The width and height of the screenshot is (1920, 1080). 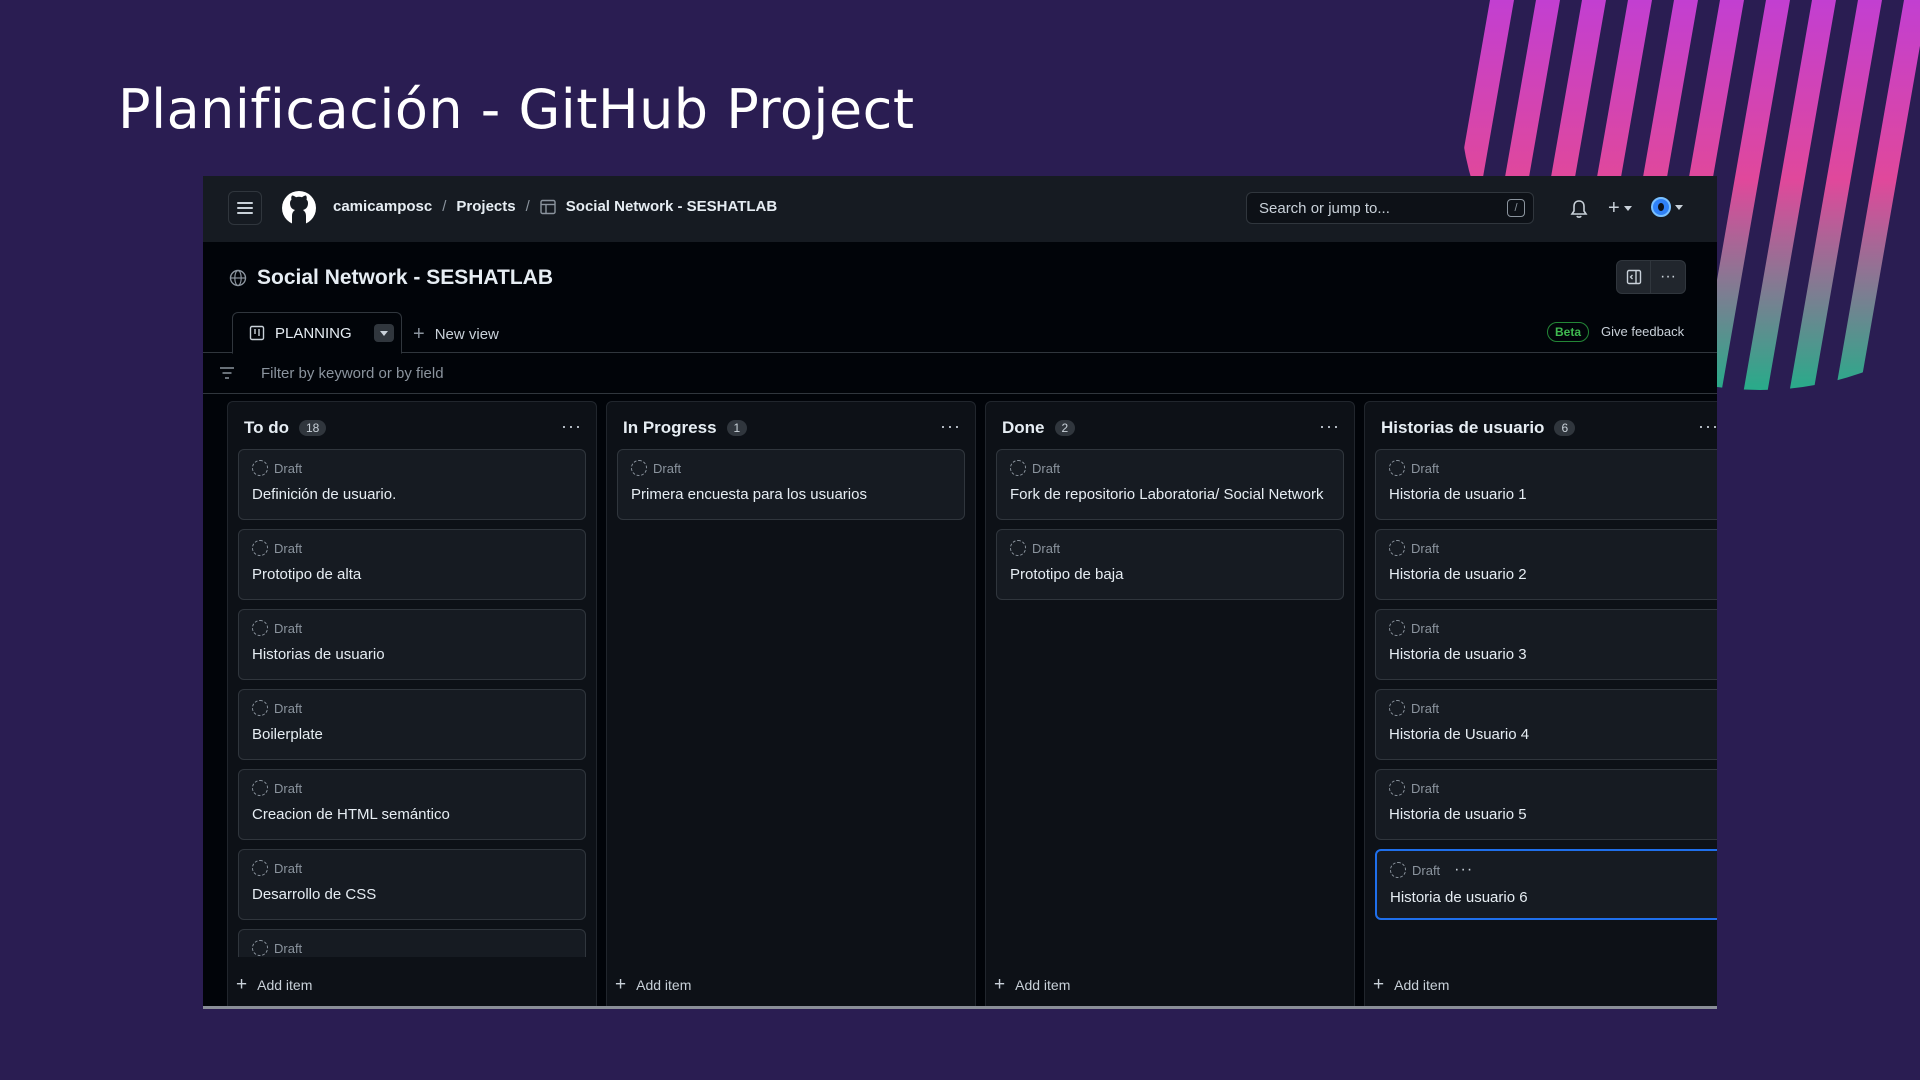 What do you see at coordinates (456, 334) in the screenshot?
I see `new-view-button: + New view` at bounding box center [456, 334].